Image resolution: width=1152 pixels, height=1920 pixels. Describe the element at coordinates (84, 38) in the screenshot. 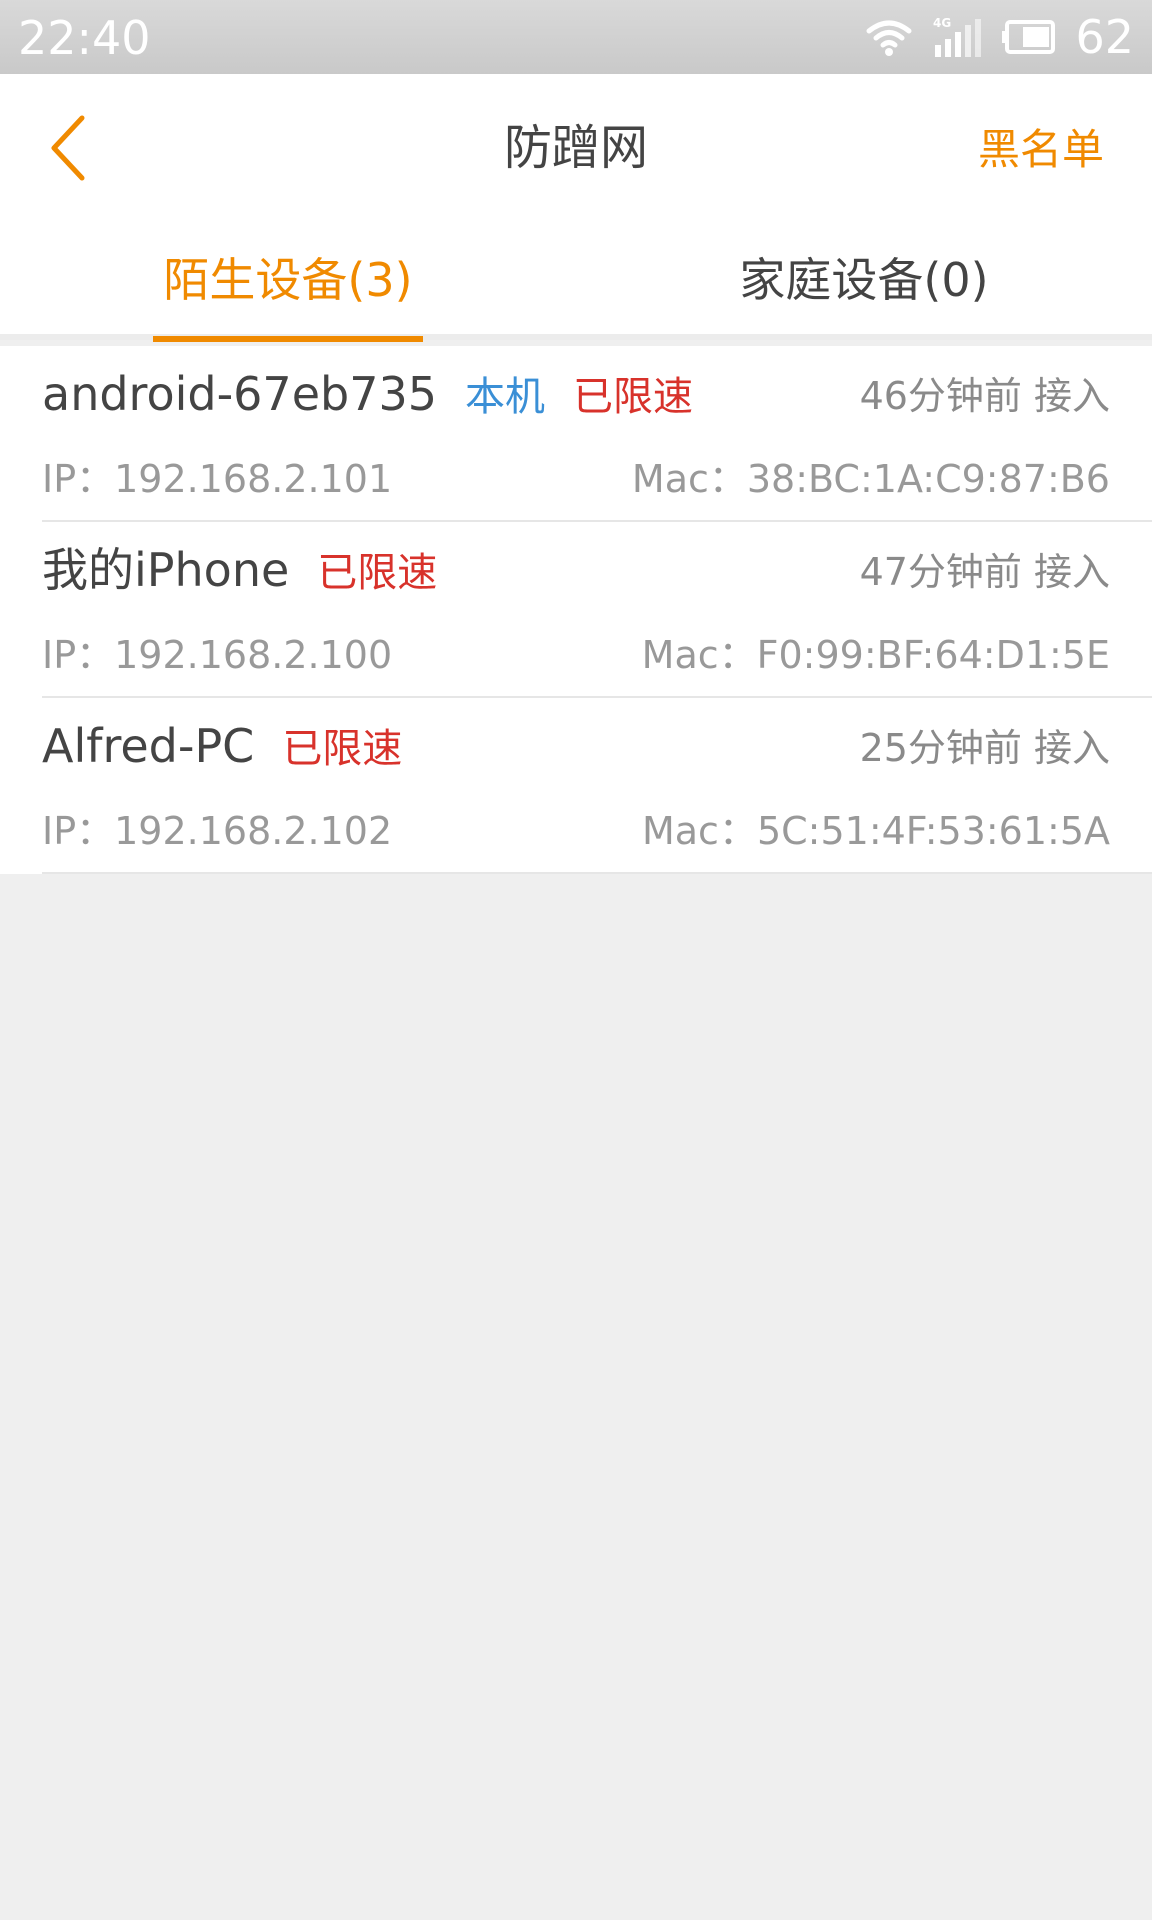

I see `status-time: 22:40` at that location.